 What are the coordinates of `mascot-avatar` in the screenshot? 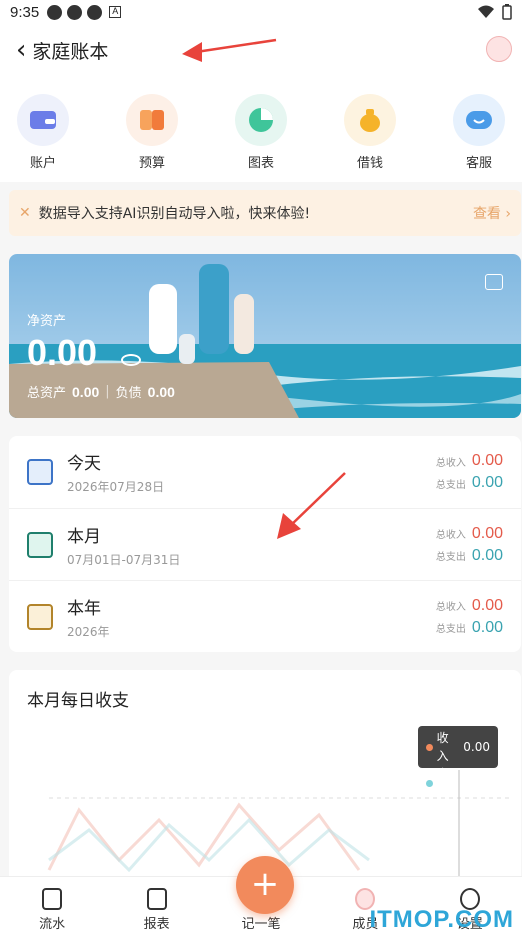 It's located at (499, 49).